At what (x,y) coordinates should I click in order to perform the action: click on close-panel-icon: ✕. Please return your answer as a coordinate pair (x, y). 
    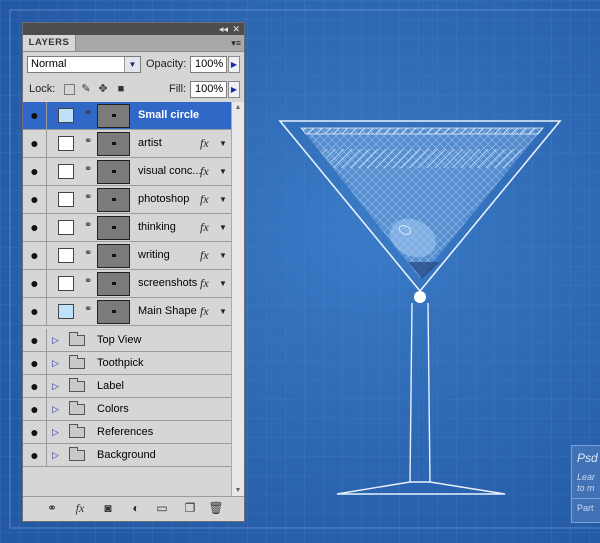
    Looking at the image, I should click on (236, 29).